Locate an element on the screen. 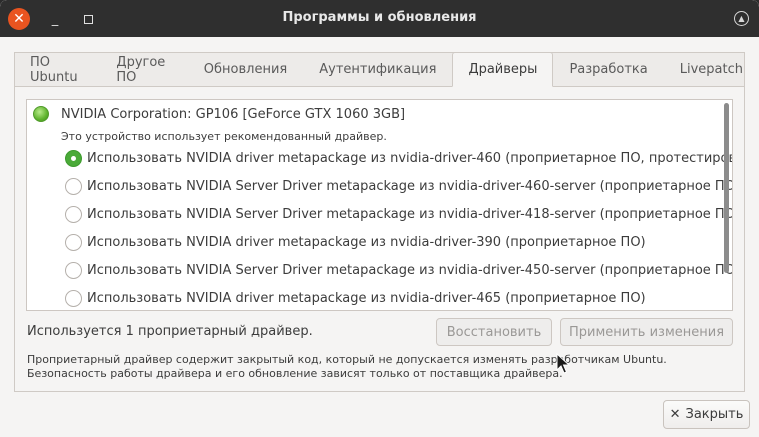  close-icon: ✕ is located at coordinates (675, 414).